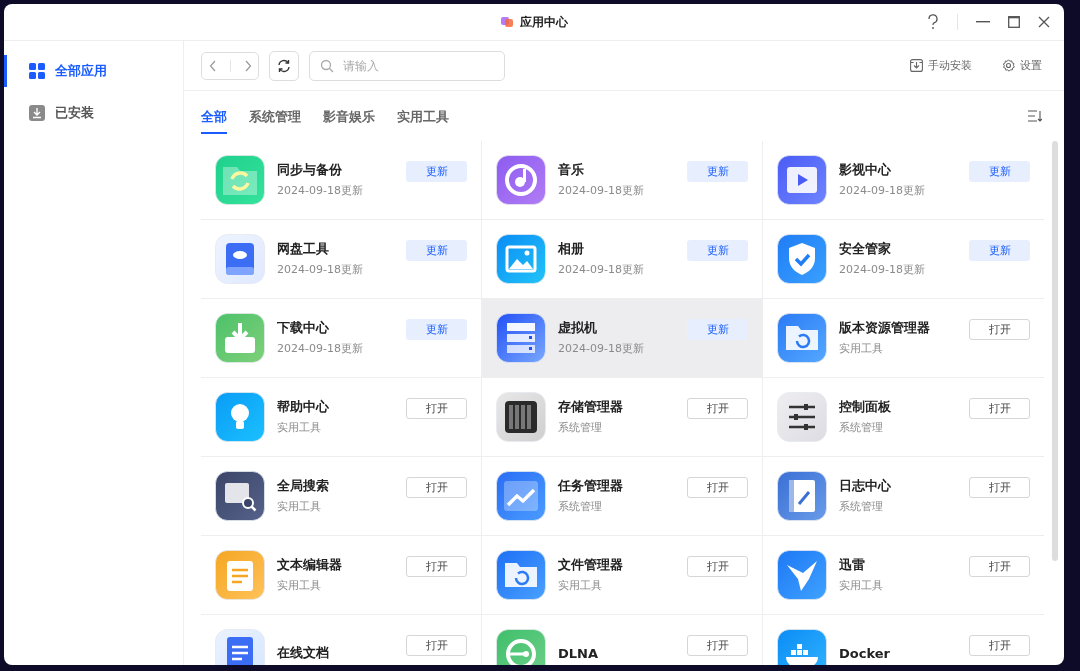 Image resolution: width=1080 pixels, height=671 pixels. Describe the element at coordinates (341, 640) in the screenshot. I see `app-card: 在线文档 打开` at that location.